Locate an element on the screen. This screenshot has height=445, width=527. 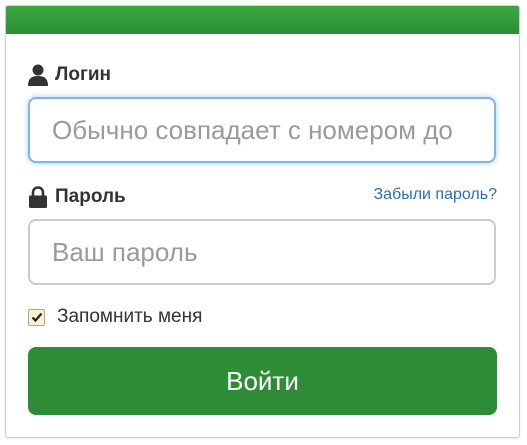
login-label-text: Логин is located at coordinates (83, 74).